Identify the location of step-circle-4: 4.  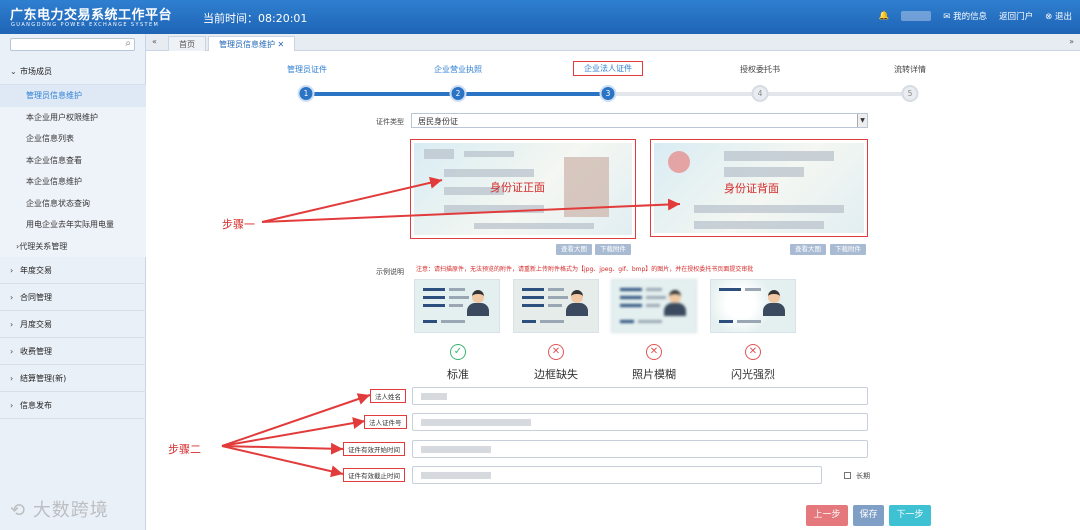
(760, 93).